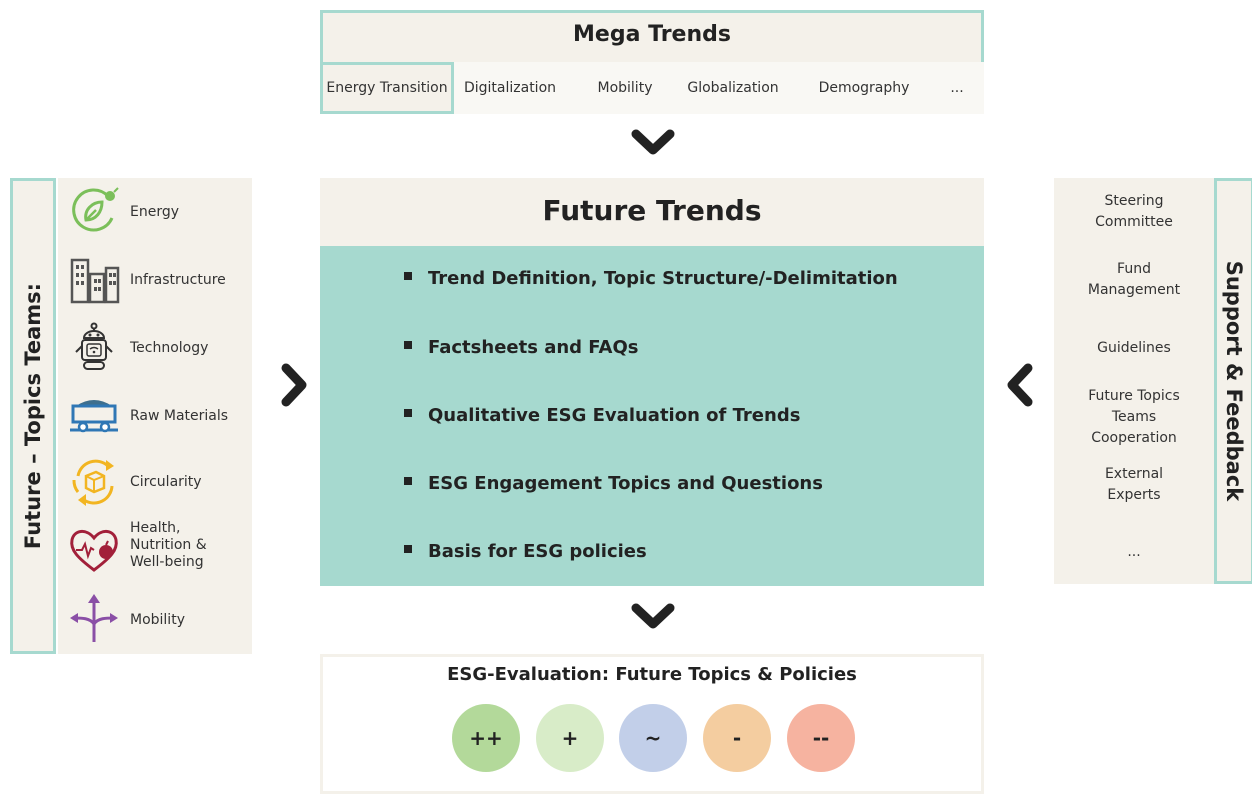 The width and height of the screenshot is (1252, 794). What do you see at coordinates (821, 738) in the screenshot?
I see `rating-double-minus: --` at bounding box center [821, 738].